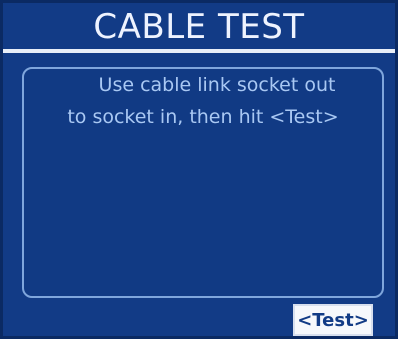 Image resolution: width=398 pixels, height=339 pixels. Describe the element at coordinates (333, 320) in the screenshot. I see `test-button: <Test>` at that location.